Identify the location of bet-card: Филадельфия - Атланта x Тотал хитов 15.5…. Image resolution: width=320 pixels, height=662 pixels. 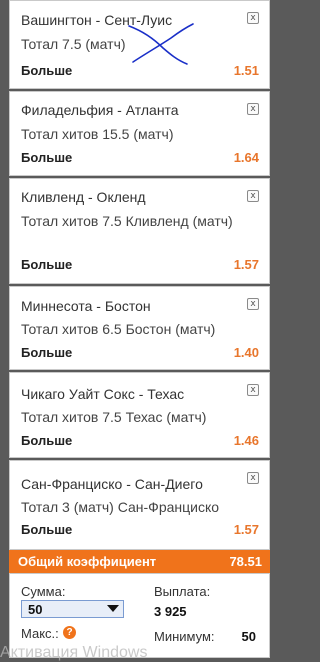
(139, 133).